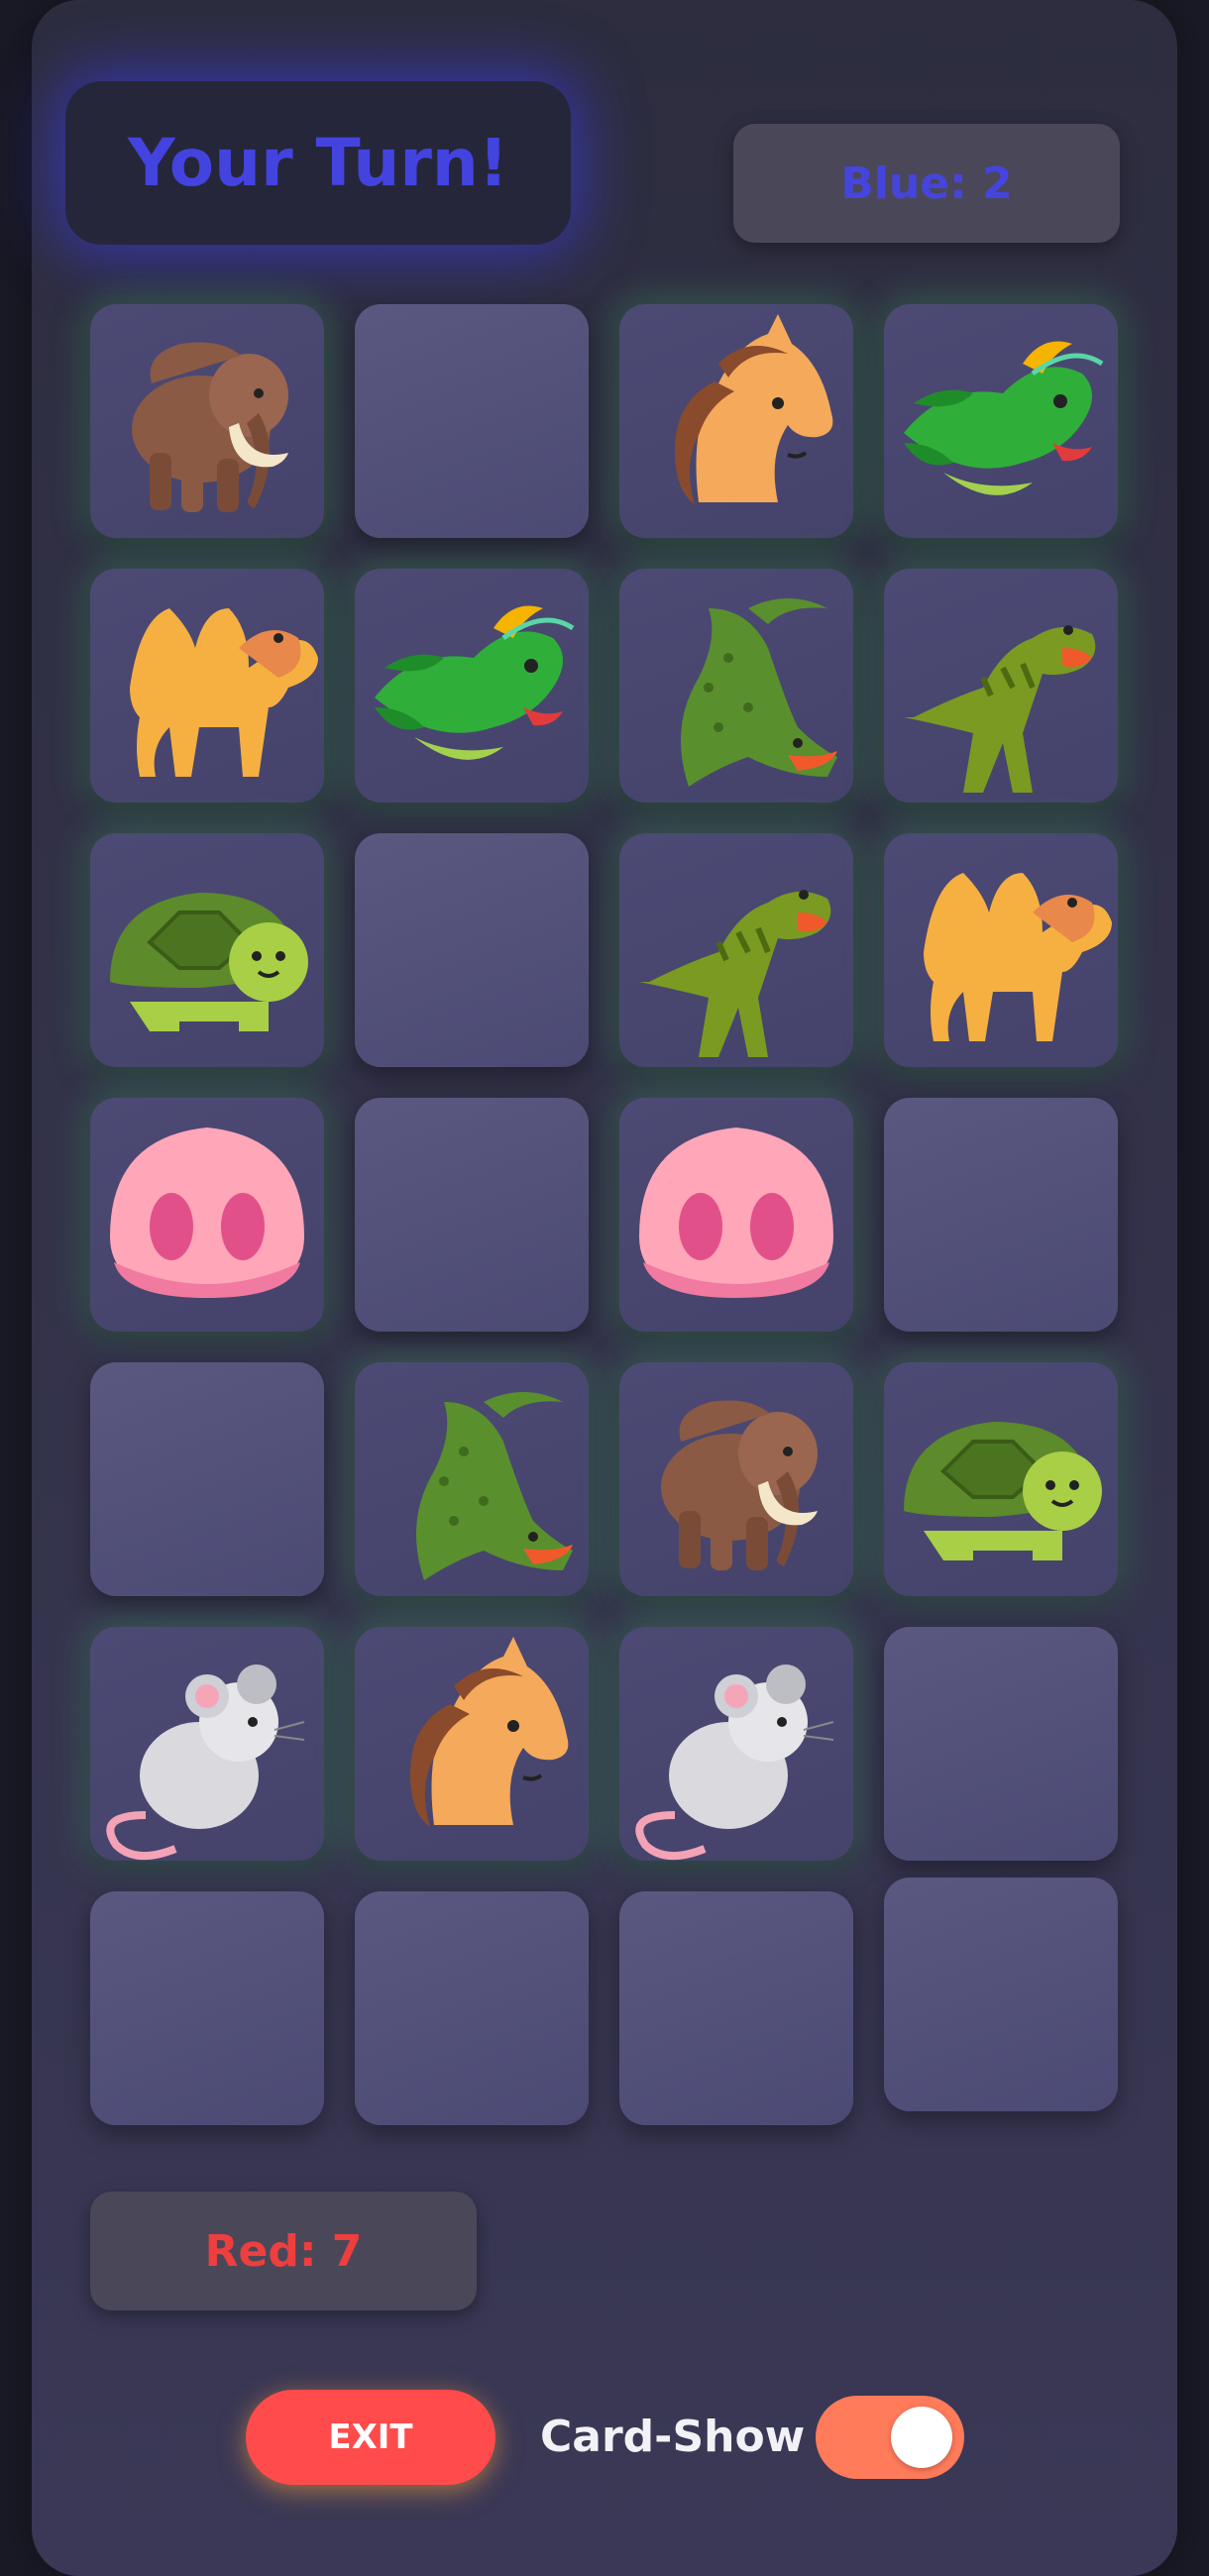 Image resolution: width=1209 pixels, height=2576 pixels. I want to click on toggle-knob, so click(921, 2437).